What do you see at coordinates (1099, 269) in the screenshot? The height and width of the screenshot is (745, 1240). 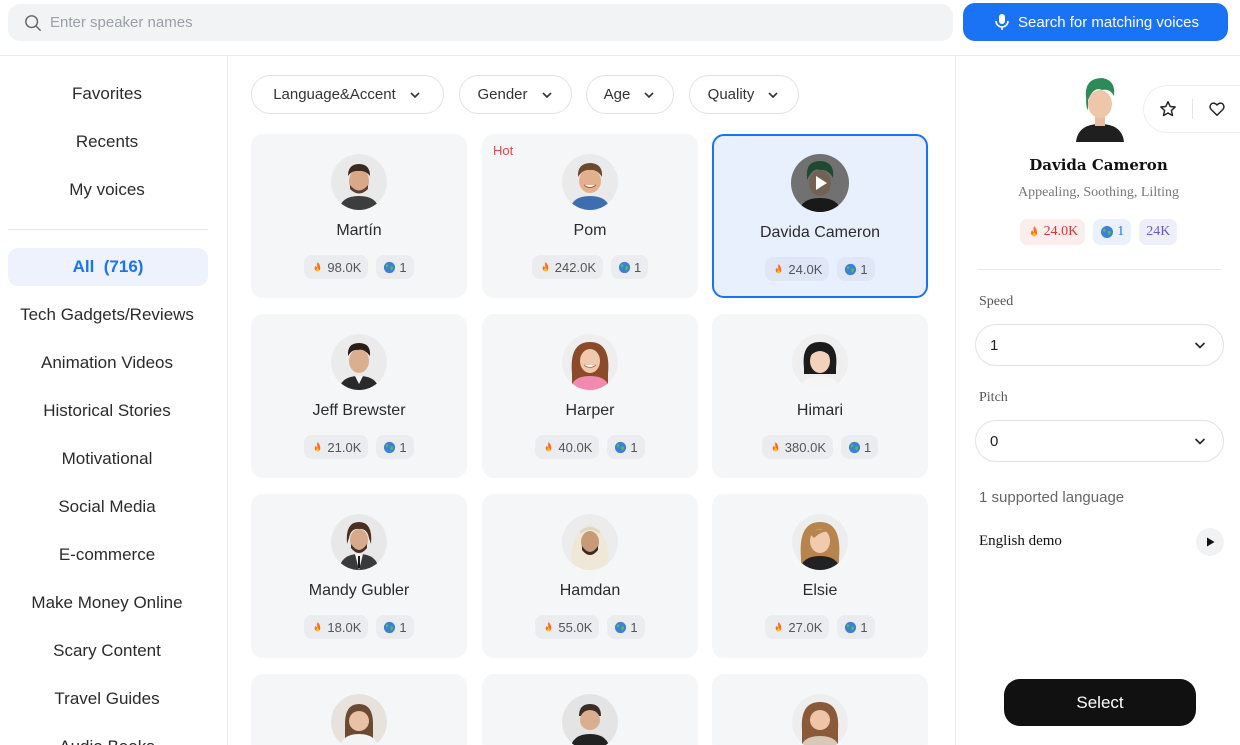 I see `panel-divider` at bounding box center [1099, 269].